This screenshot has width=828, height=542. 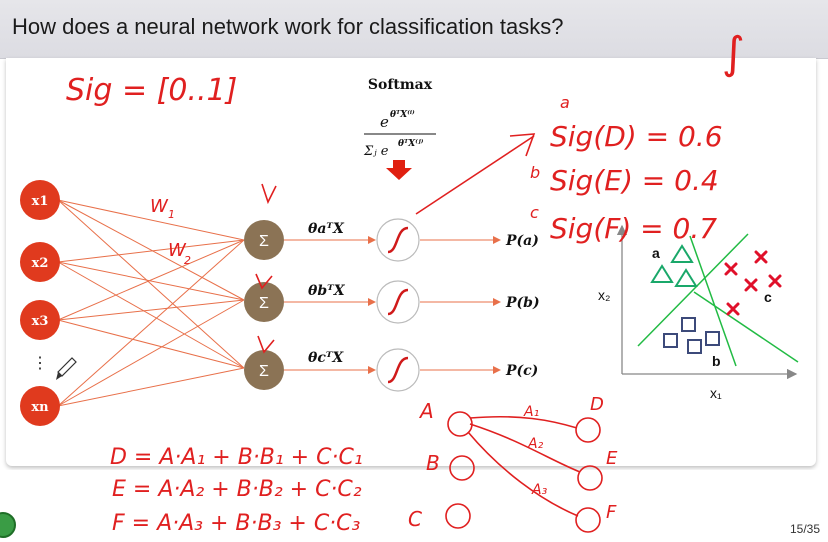 What do you see at coordinates (565, 102) in the screenshot?
I see `hand-letter-a: a` at bounding box center [565, 102].